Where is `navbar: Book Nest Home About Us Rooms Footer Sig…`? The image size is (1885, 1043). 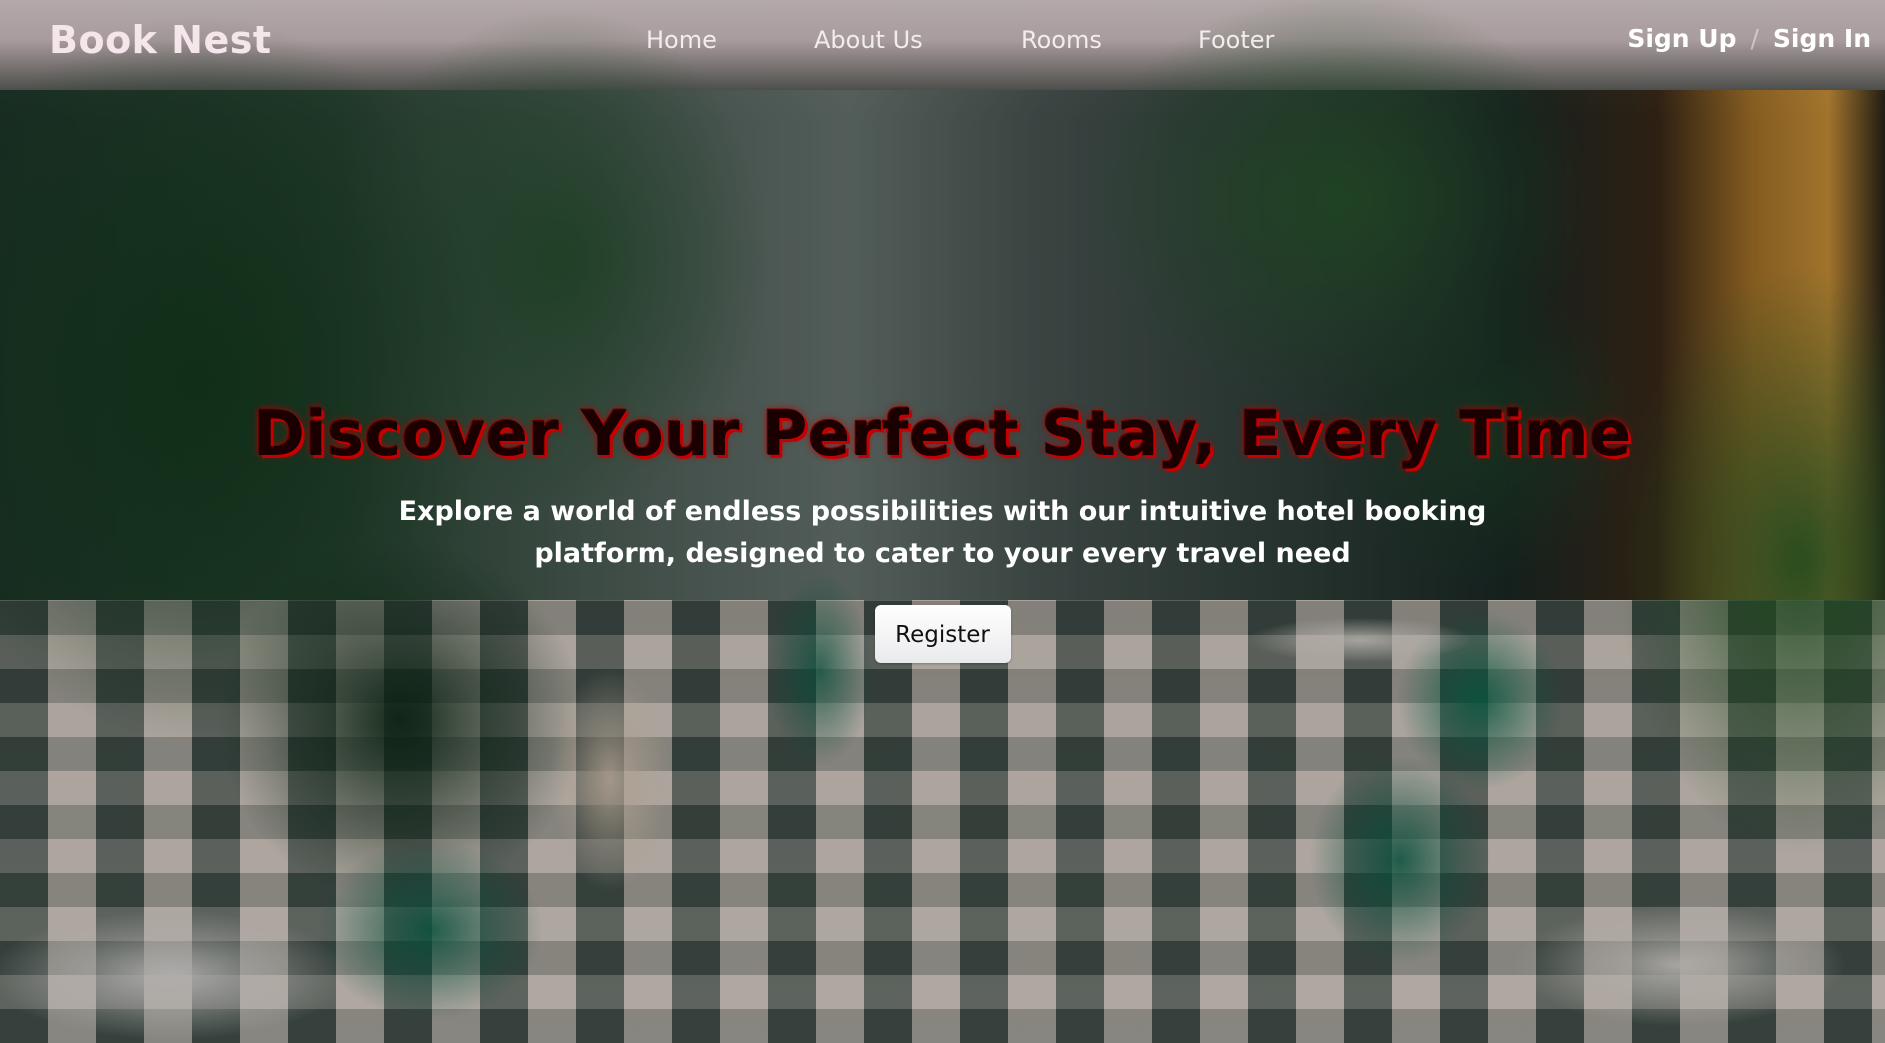 navbar: Book Nest Home About Us Rooms Footer Sig… is located at coordinates (942, 40).